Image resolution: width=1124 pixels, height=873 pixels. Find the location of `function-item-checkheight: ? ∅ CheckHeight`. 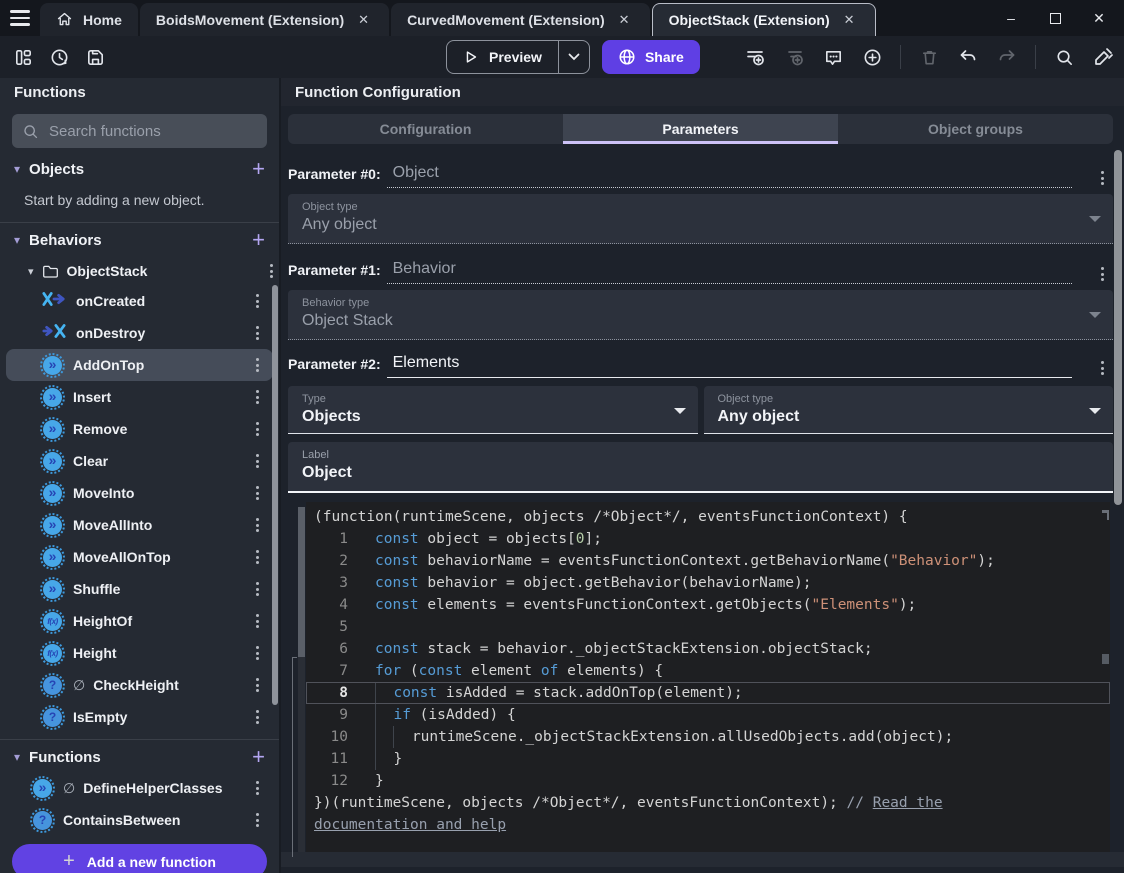

function-item-checkheight: ? ∅ CheckHeight is located at coordinates (139, 685).